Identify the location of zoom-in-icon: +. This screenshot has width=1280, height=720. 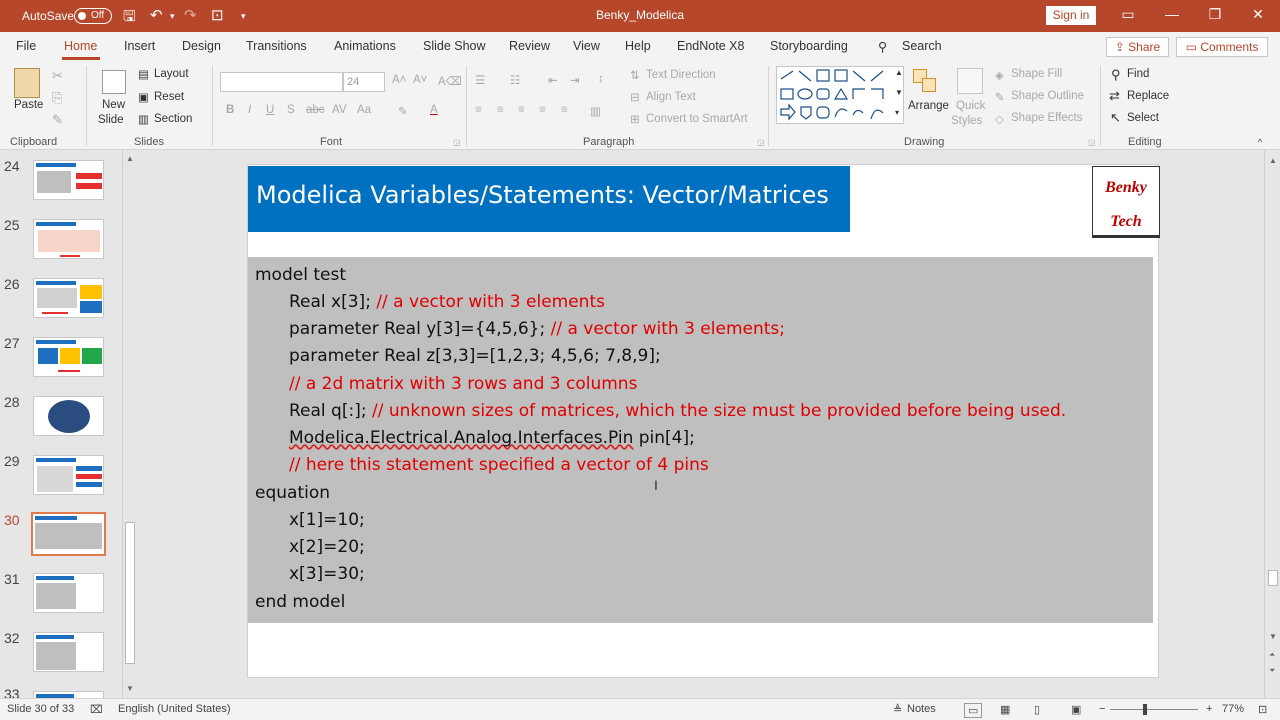
(1209, 709).